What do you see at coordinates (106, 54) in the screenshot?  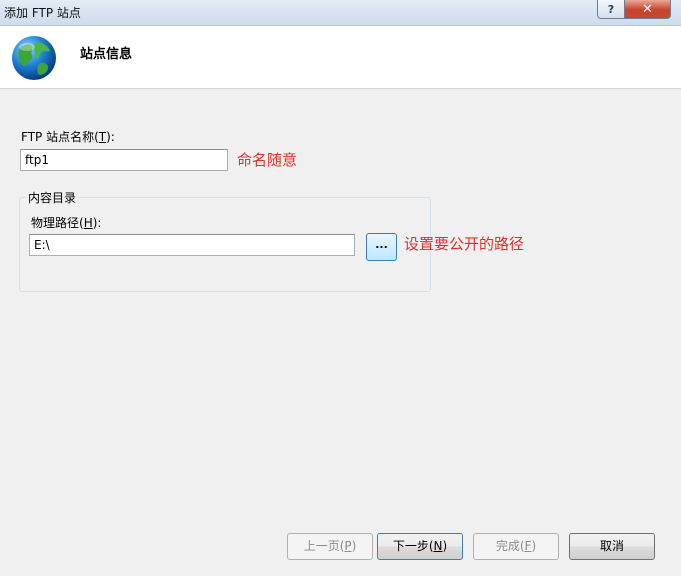 I see `page-title: 站点信息` at bounding box center [106, 54].